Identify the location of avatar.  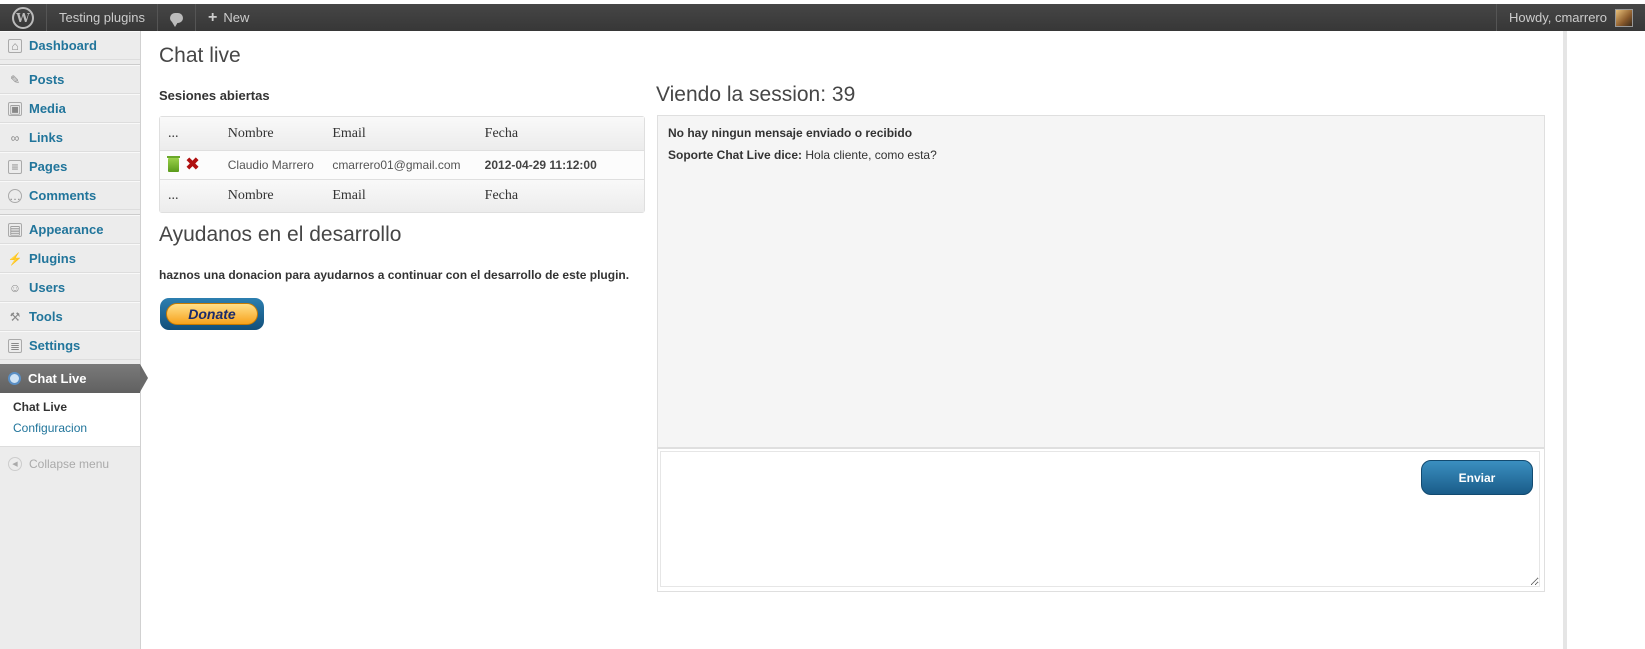
(1624, 17).